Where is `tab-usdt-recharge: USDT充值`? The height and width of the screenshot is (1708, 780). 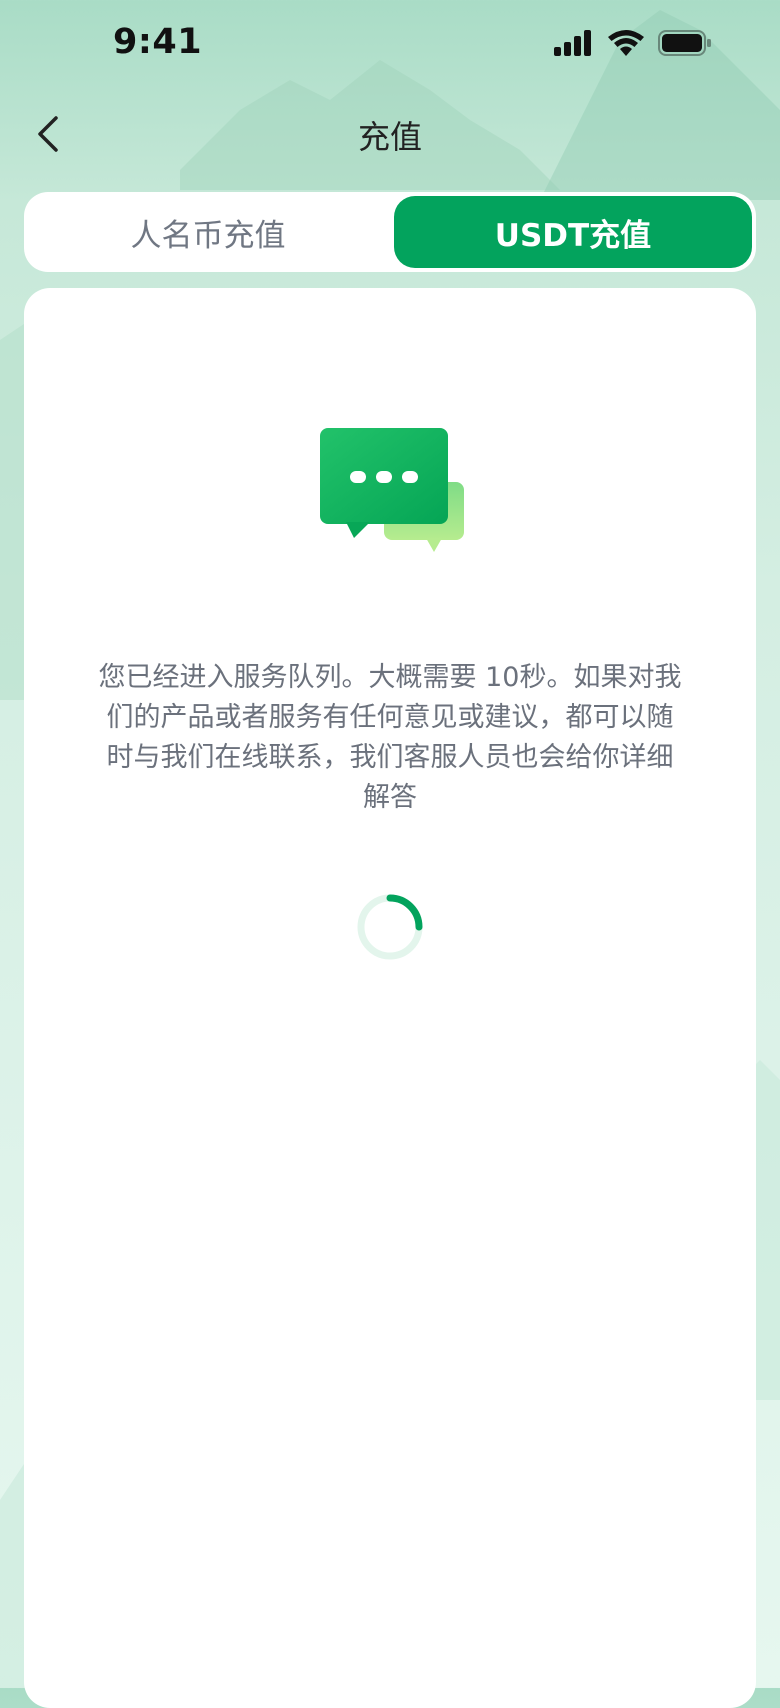
tab-usdt-recharge: USDT充值 is located at coordinates (573, 232).